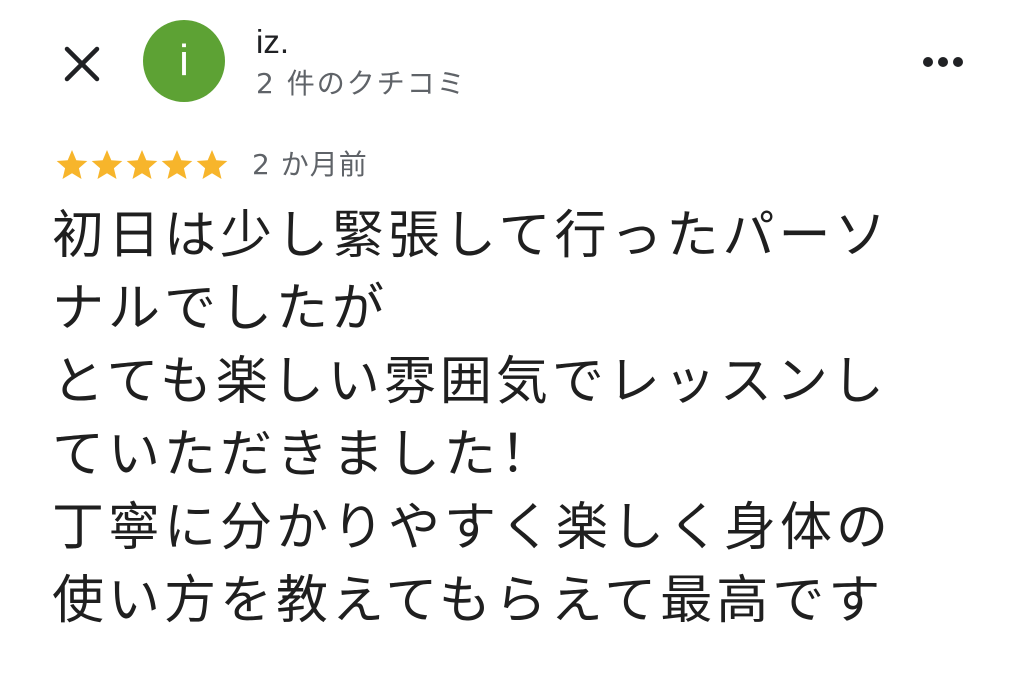  I want to click on user-name: iz., so click(272, 42).